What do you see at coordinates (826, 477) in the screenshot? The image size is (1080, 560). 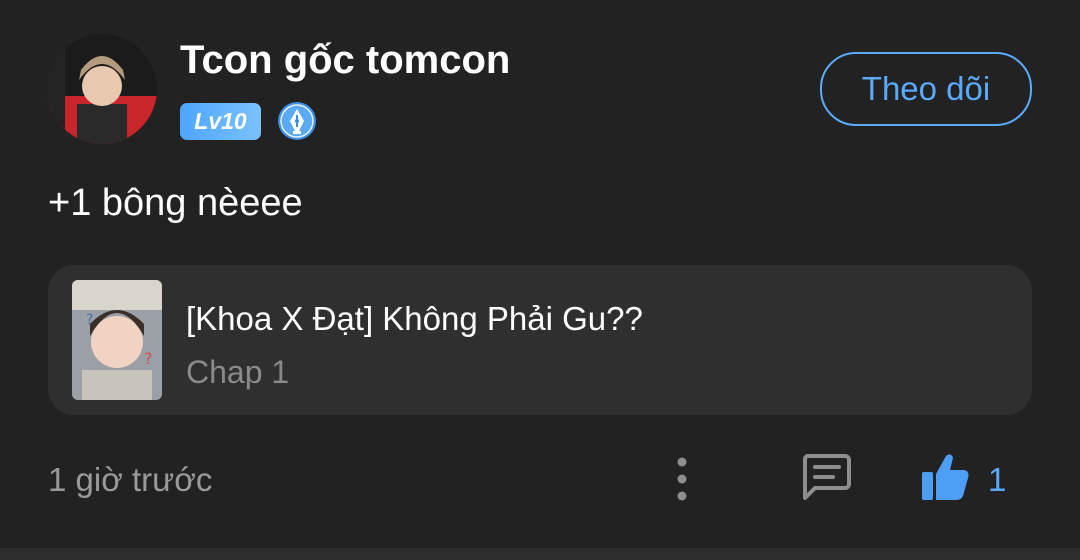 I see `chat-bubble-icon` at bounding box center [826, 477].